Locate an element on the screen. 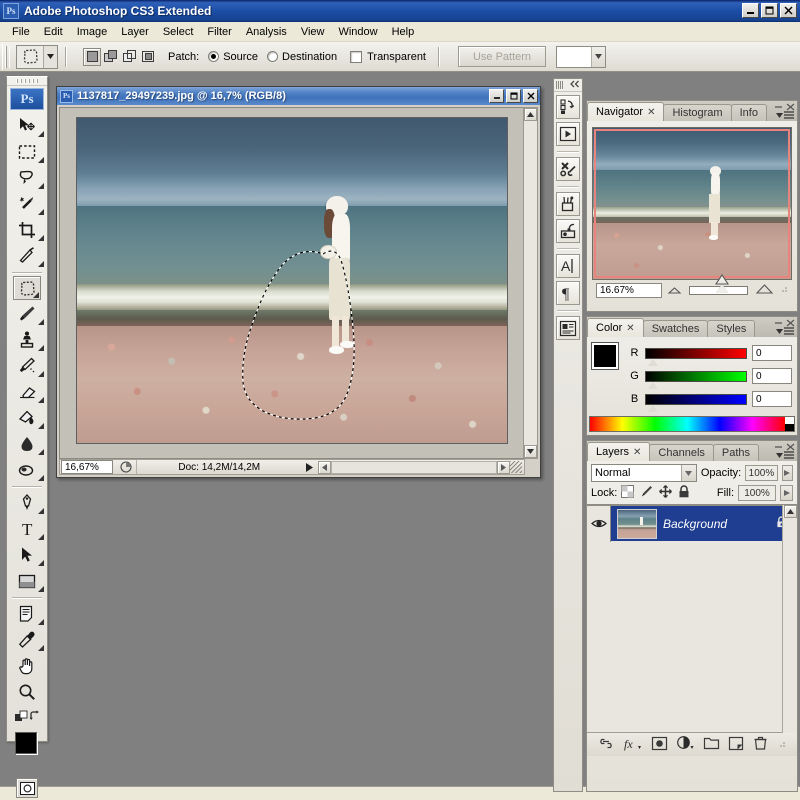  value-field-g: 0 is located at coordinates (772, 376).